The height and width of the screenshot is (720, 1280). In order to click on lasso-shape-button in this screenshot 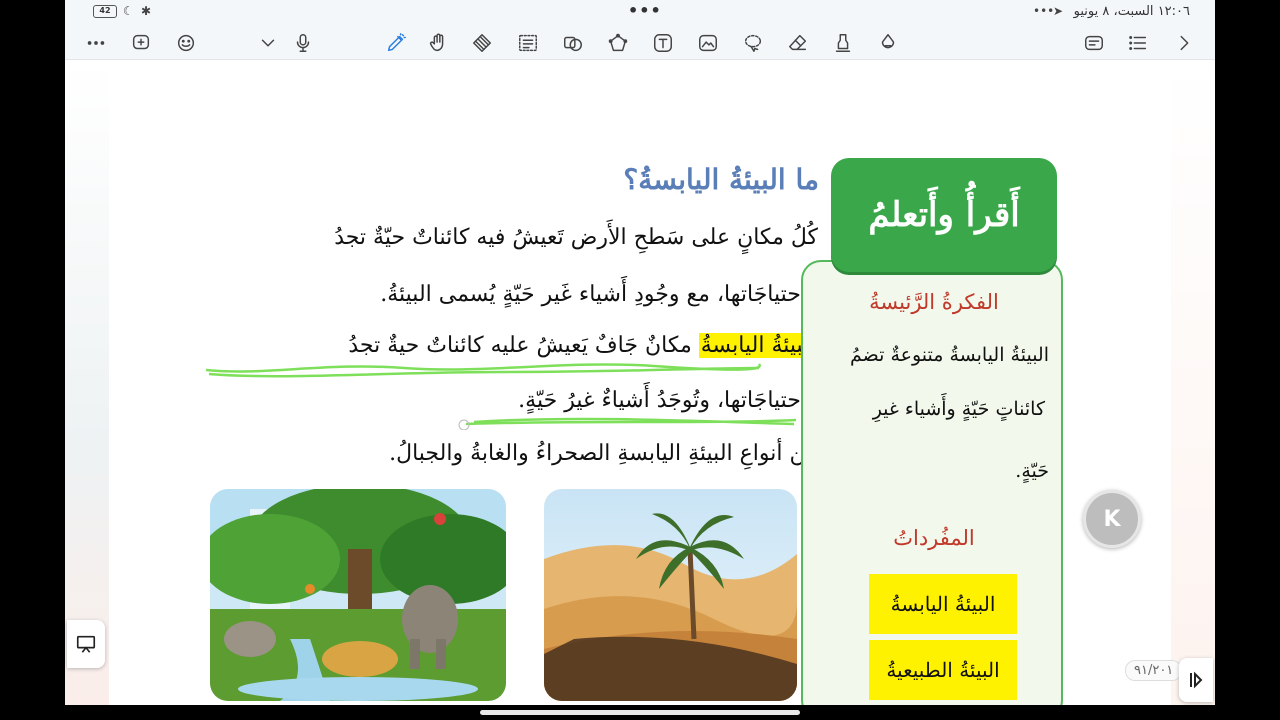, I will do `click(618, 43)`.